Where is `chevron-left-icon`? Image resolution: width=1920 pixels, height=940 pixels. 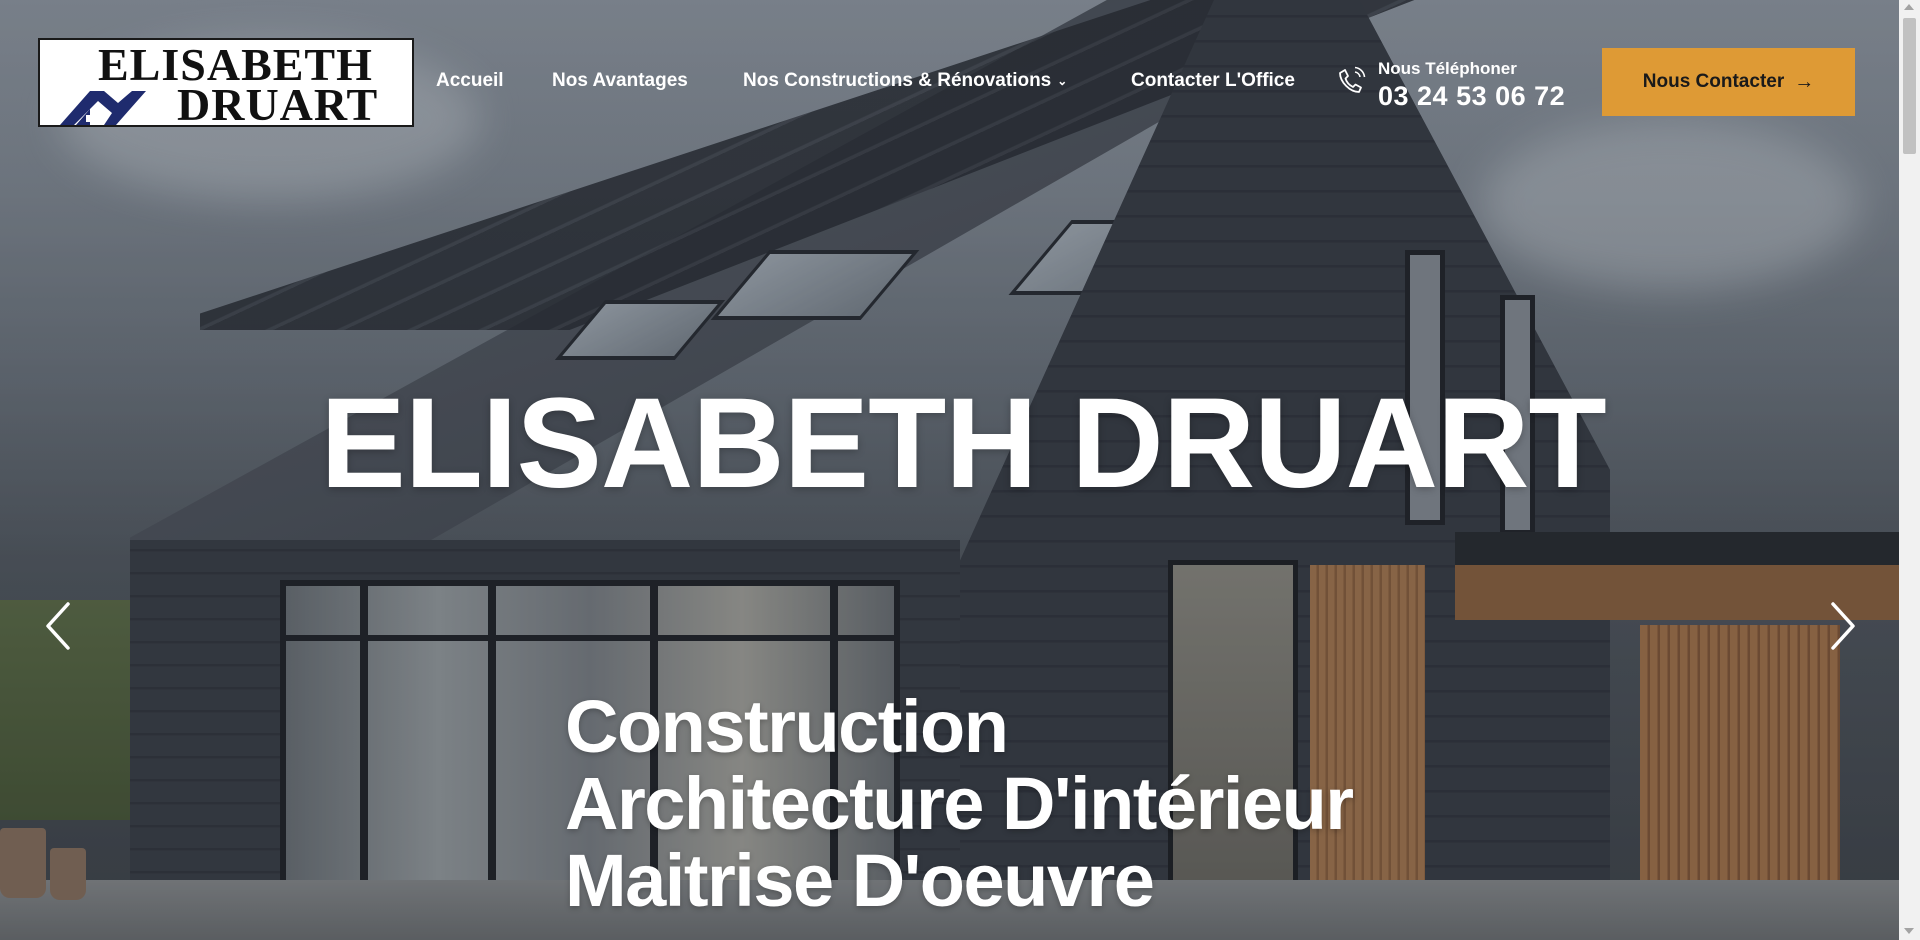
chevron-left-icon is located at coordinates (58, 626).